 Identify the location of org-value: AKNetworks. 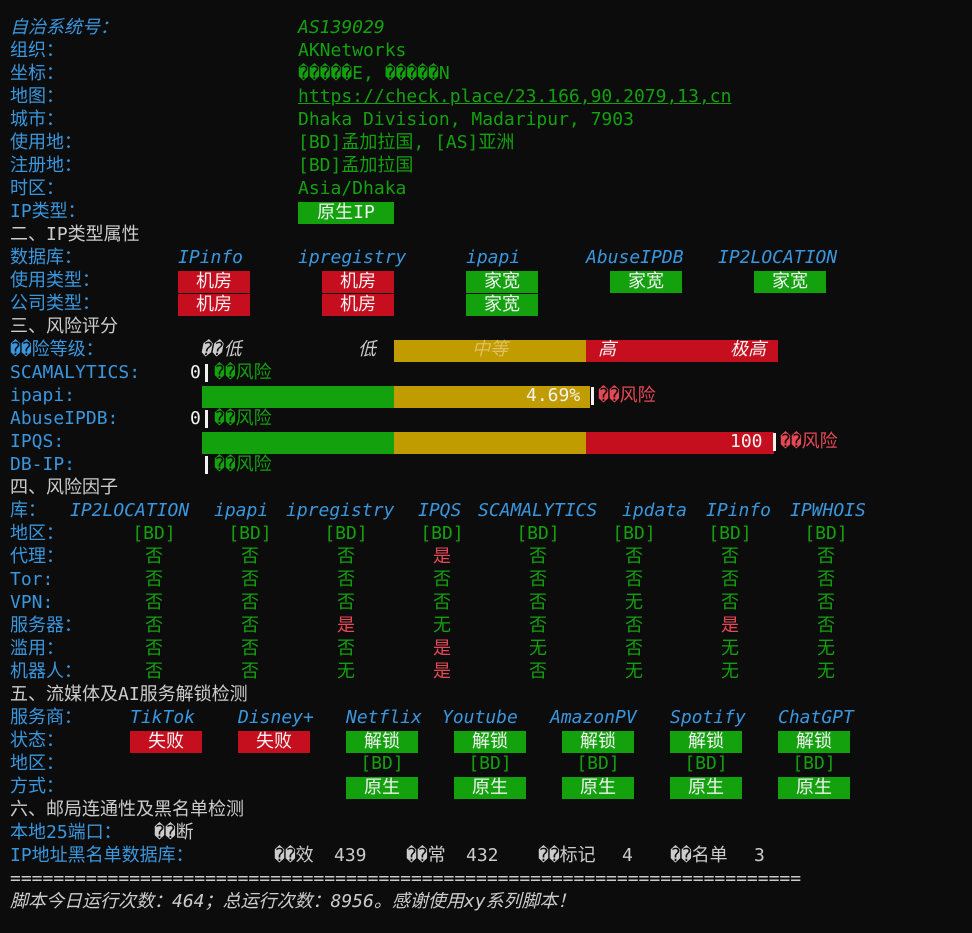
(352, 50).